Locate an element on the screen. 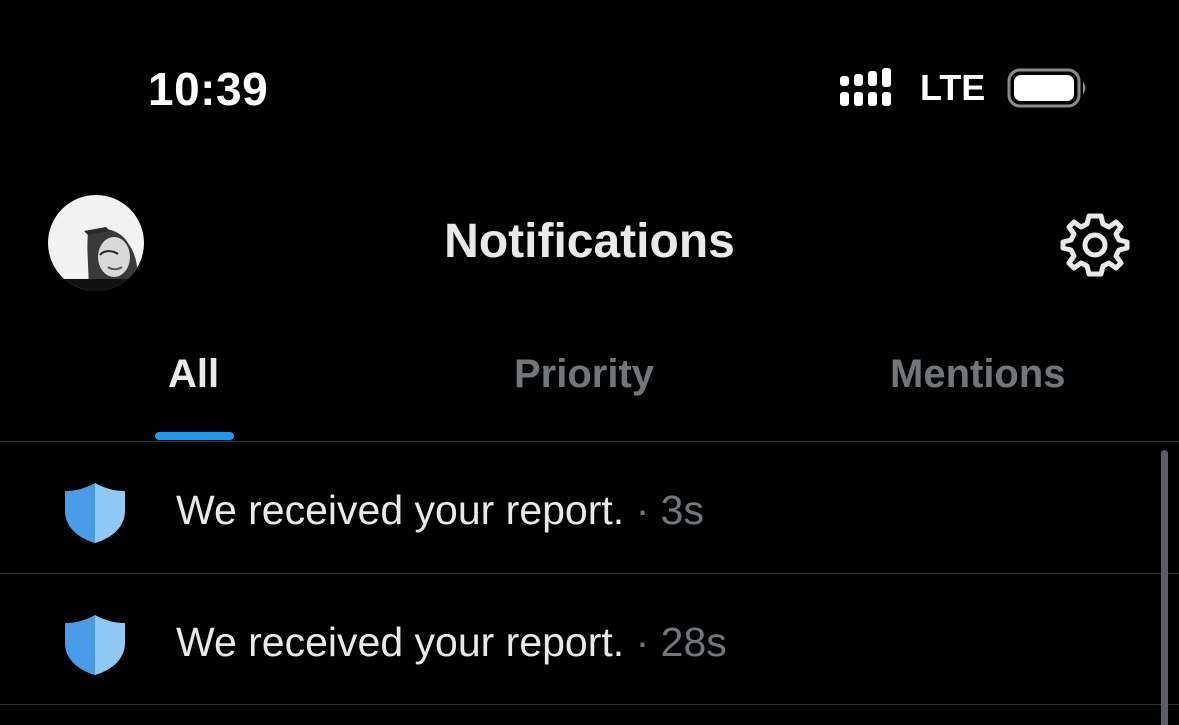 This screenshot has width=1179, height=725. page-title: Notifications is located at coordinates (589, 241).